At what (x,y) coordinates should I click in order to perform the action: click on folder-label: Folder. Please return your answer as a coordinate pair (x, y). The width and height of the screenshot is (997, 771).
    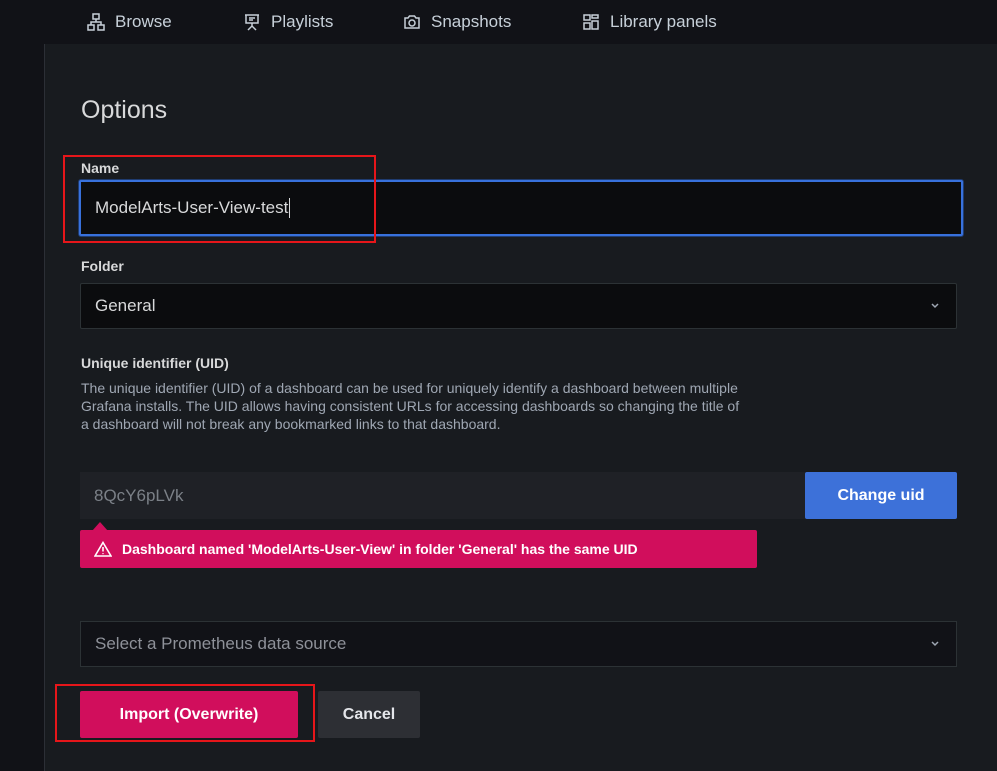
    Looking at the image, I should click on (102, 266).